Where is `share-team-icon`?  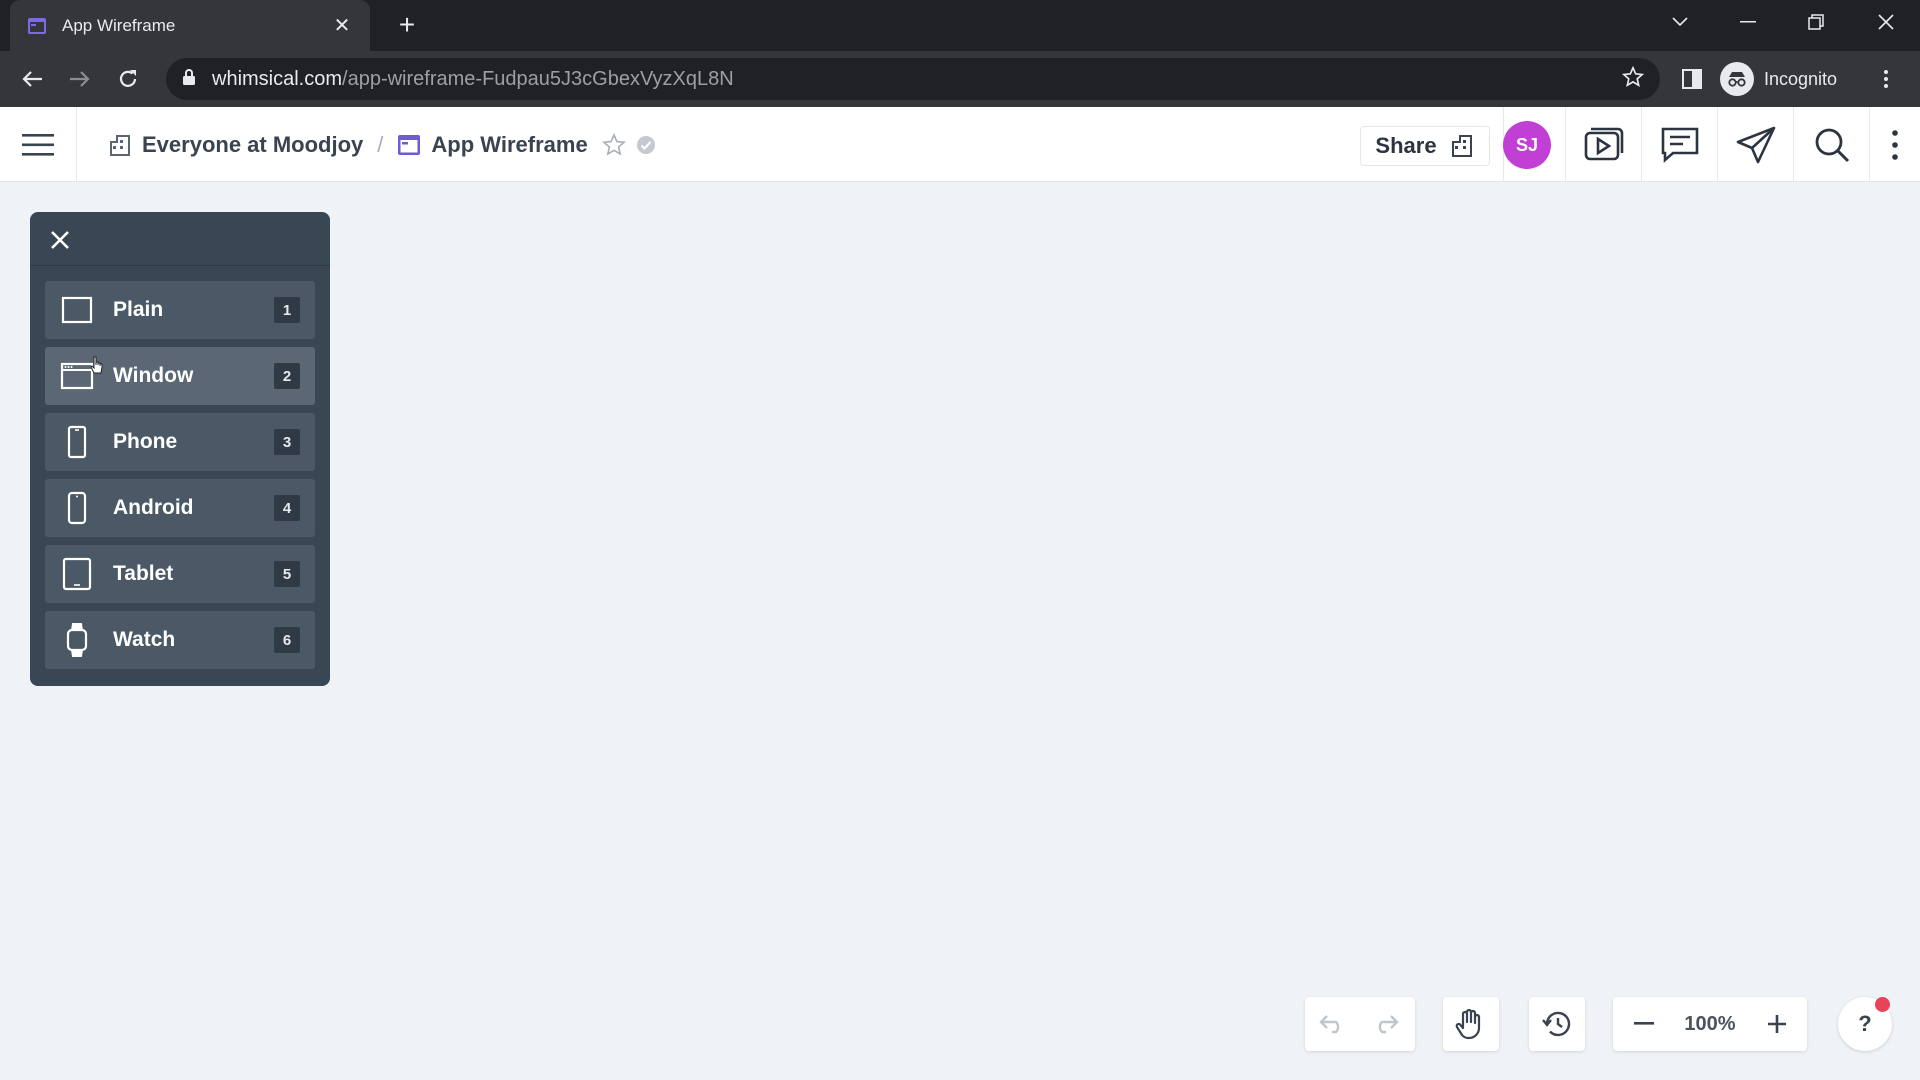 share-team-icon is located at coordinates (1461, 146).